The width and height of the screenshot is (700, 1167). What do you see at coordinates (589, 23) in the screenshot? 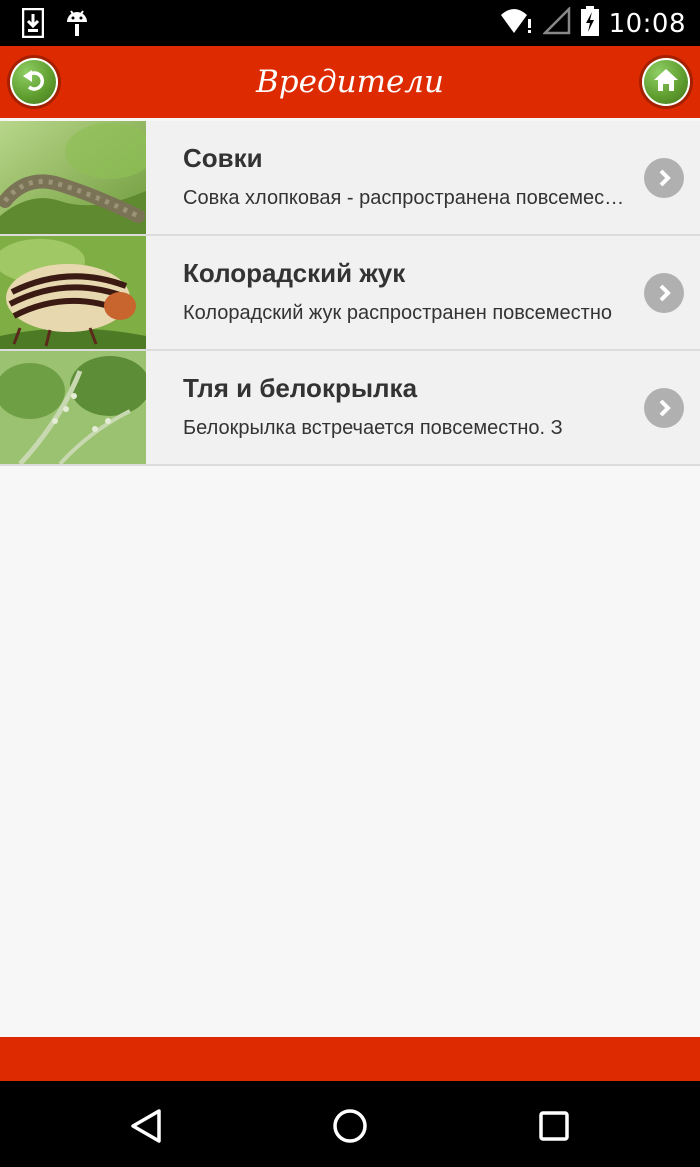
I see `battery-charging-icon` at bounding box center [589, 23].